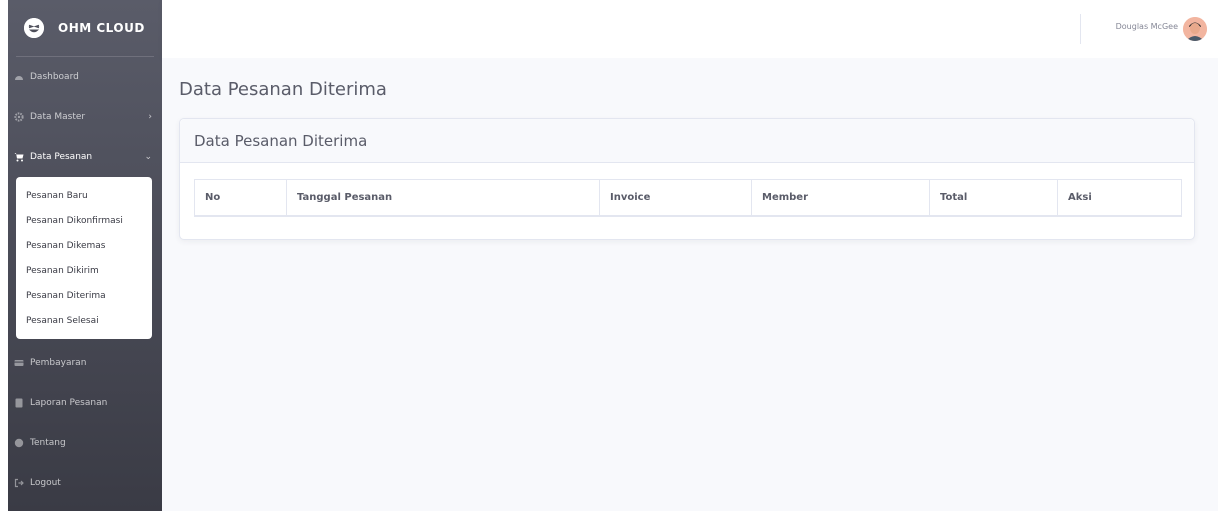  Describe the element at coordinates (45, 483) in the screenshot. I see `sidebar-item-label: Logout` at that location.